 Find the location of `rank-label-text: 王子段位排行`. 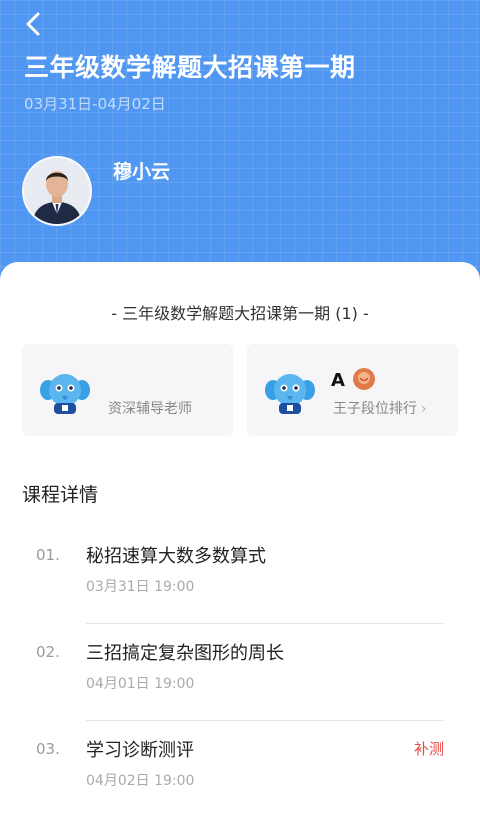

rank-label-text: 王子段位排行 is located at coordinates (375, 409).